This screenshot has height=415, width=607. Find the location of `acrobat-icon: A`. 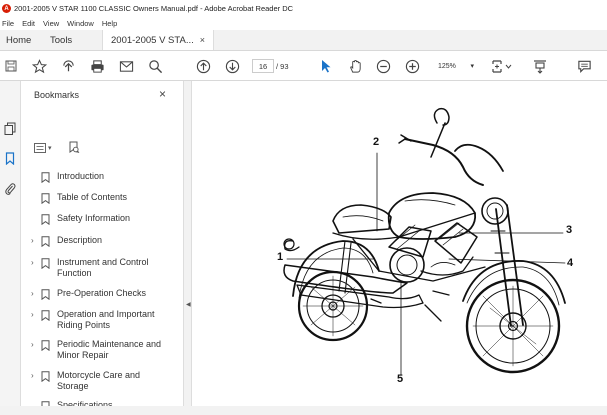

acrobat-icon: A is located at coordinates (6, 8).